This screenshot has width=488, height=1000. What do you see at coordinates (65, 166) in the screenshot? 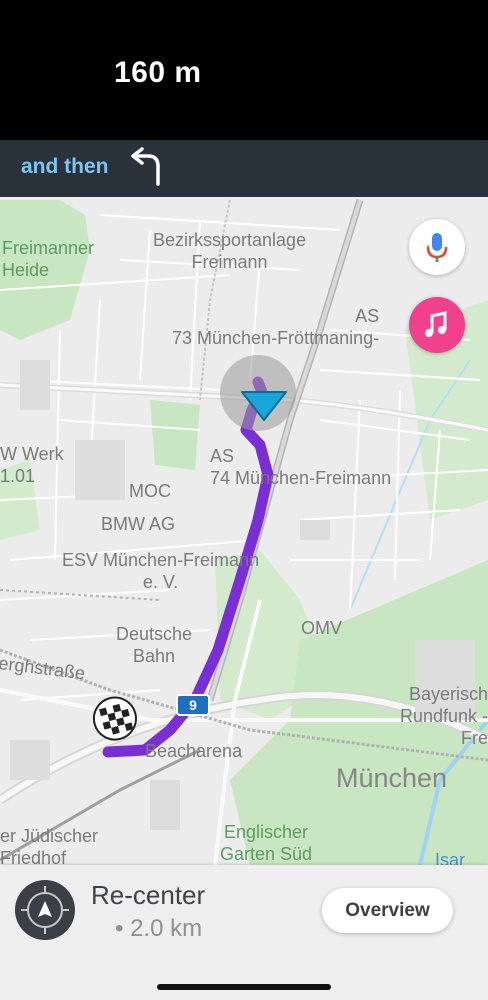
I see `next-instruction-label: and then` at bounding box center [65, 166].